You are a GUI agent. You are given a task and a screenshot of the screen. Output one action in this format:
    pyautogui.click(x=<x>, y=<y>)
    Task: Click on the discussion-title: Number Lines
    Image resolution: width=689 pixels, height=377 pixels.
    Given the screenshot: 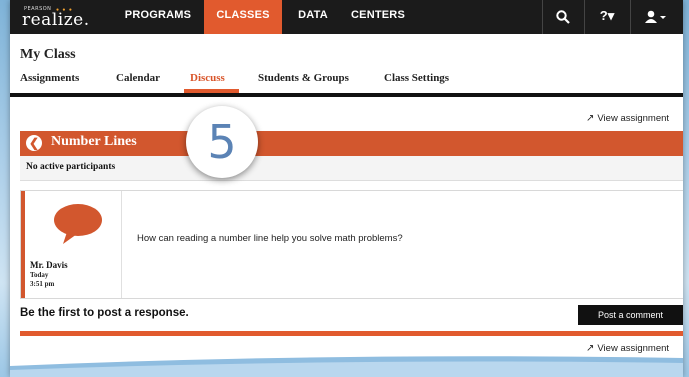 What is the action you would take?
    pyautogui.click(x=94, y=141)
    